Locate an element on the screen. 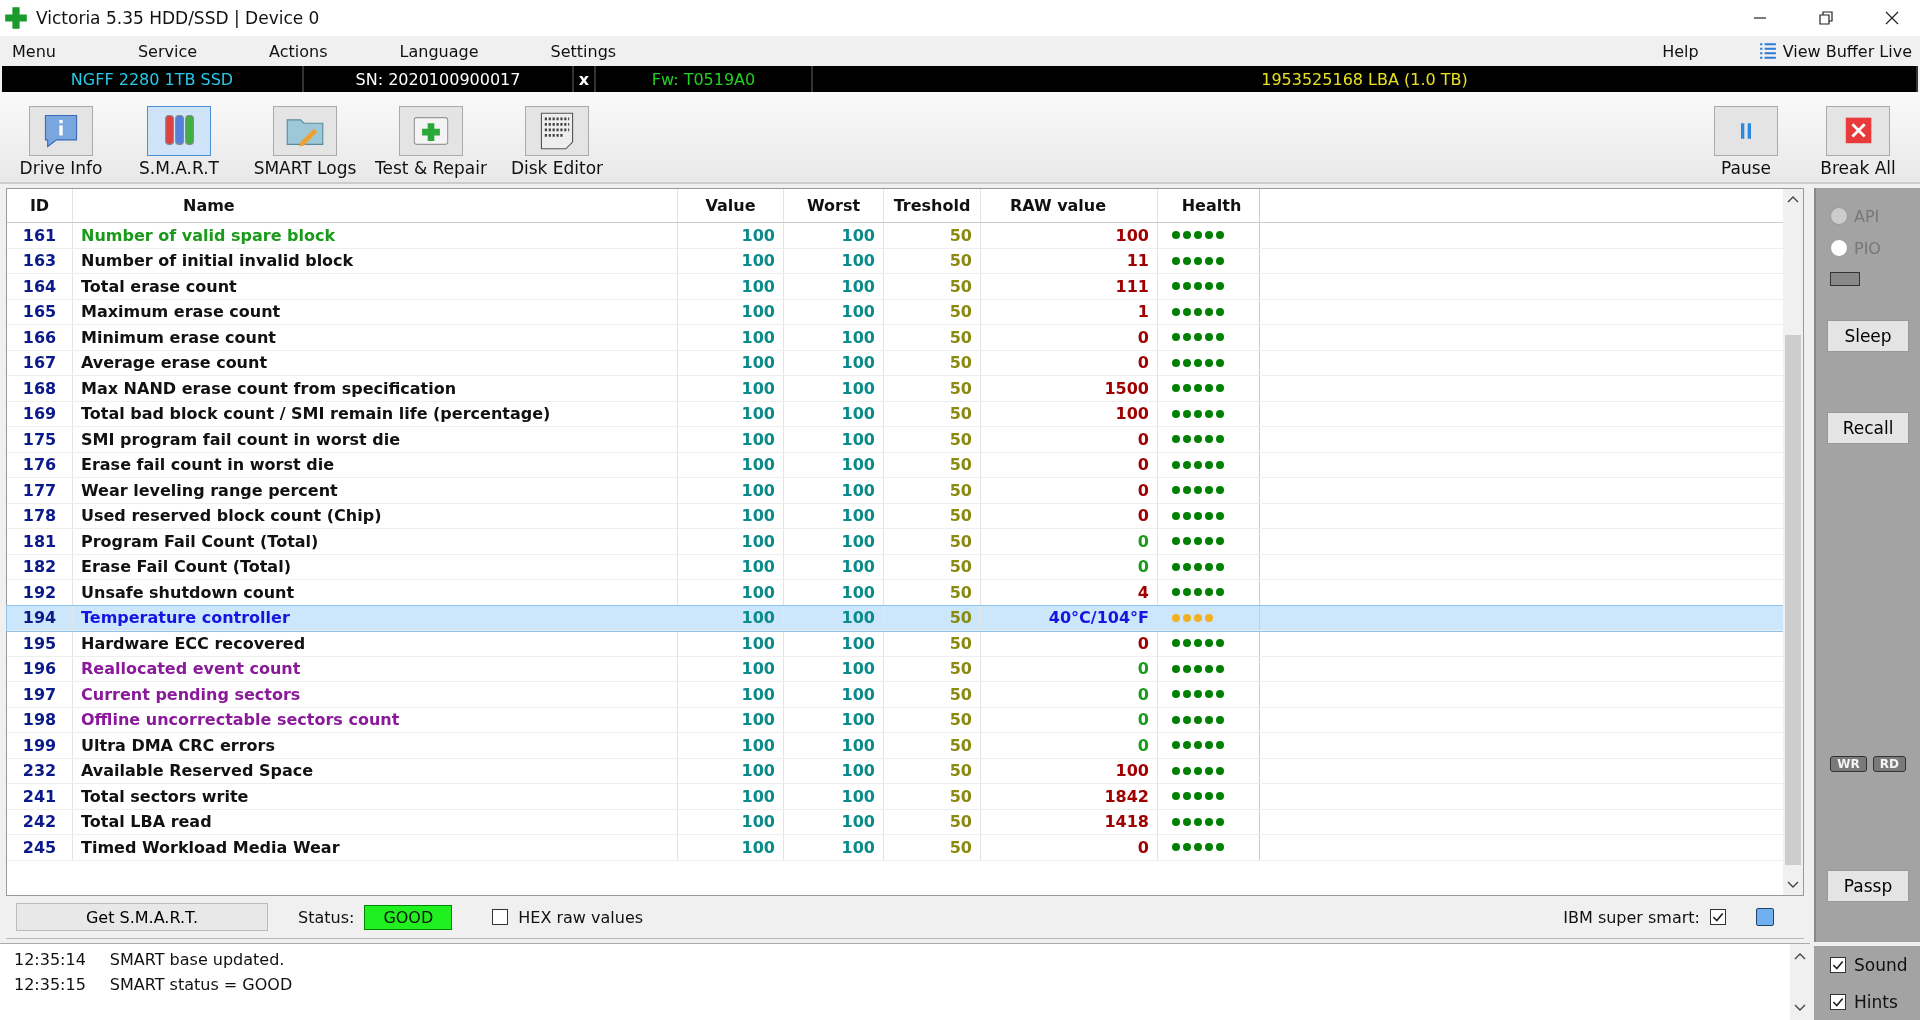 Image resolution: width=1920 pixels, height=1020 pixels. table-row: 175 SMI program fail count in worst die 100 100 50 0 is located at coordinates (895, 440).